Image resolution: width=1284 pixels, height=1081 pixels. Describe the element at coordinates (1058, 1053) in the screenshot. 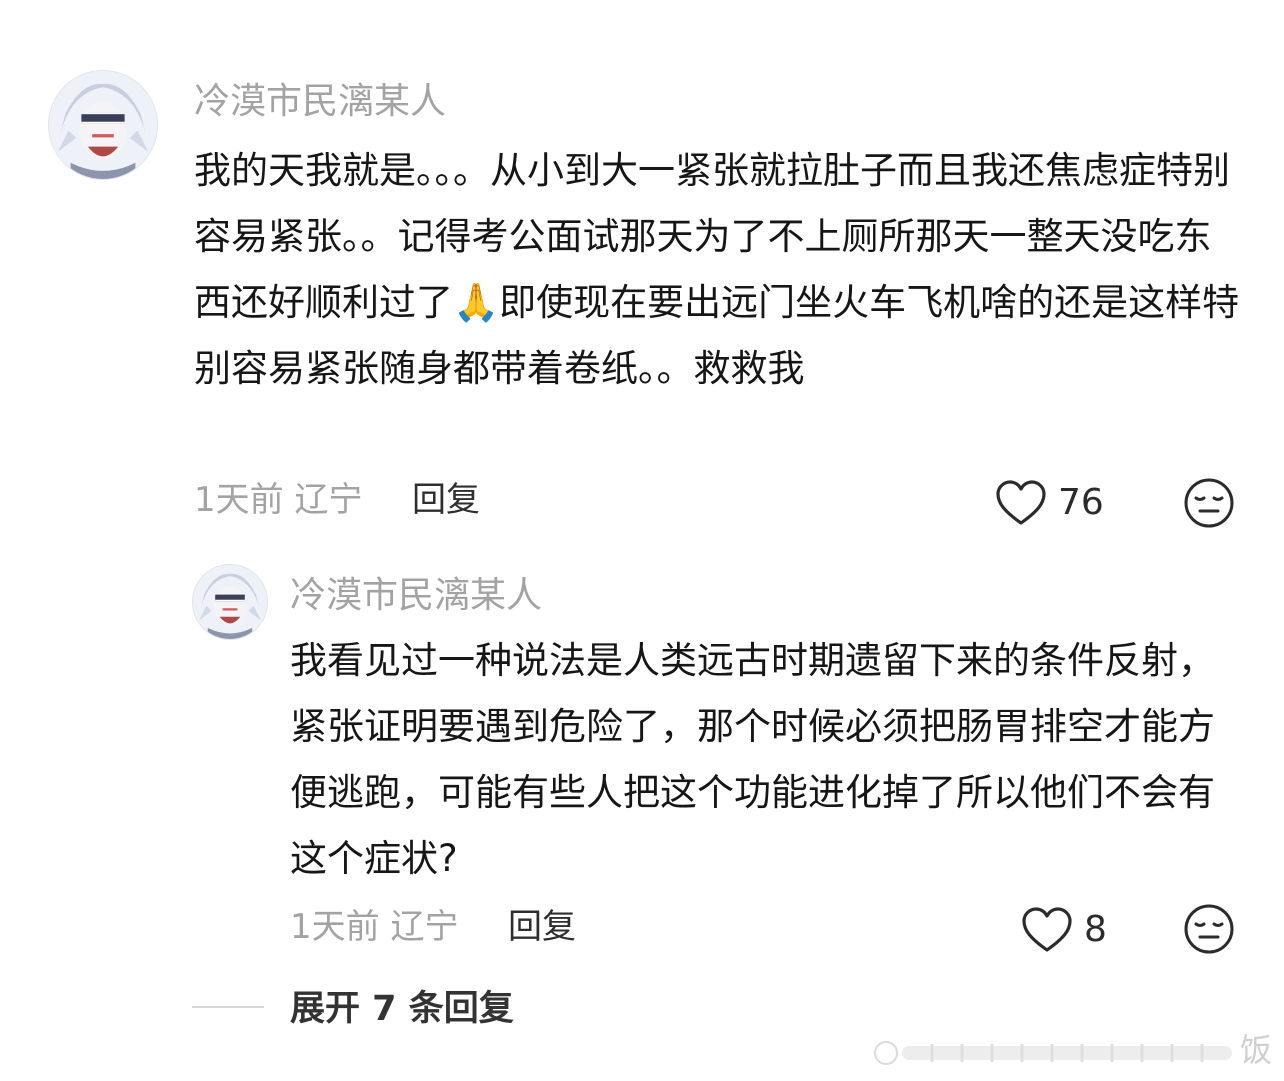

I see `watermark-logo` at that location.